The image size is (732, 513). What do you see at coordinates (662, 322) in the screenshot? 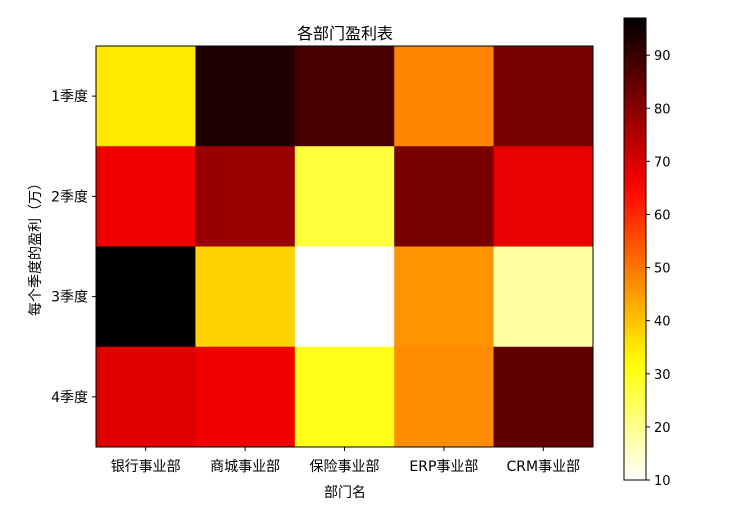
I see `colorbar-tick-label: 40` at bounding box center [662, 322].